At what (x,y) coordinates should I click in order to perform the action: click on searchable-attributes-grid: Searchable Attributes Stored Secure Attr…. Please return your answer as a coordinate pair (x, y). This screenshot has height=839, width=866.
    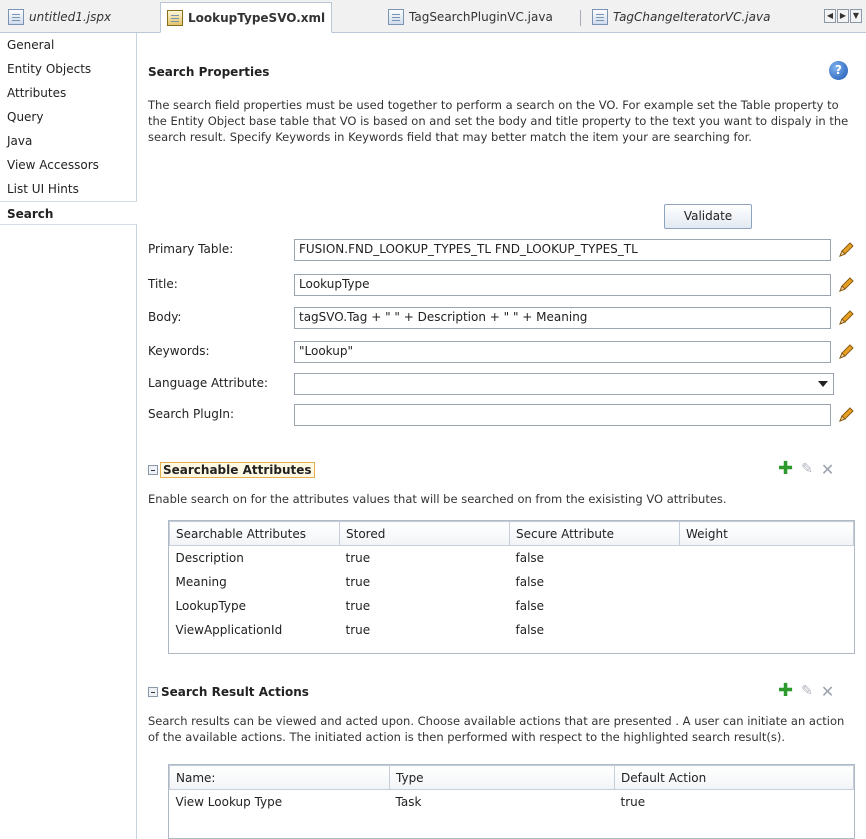
    Looking at the image, I should click on (511, 581).